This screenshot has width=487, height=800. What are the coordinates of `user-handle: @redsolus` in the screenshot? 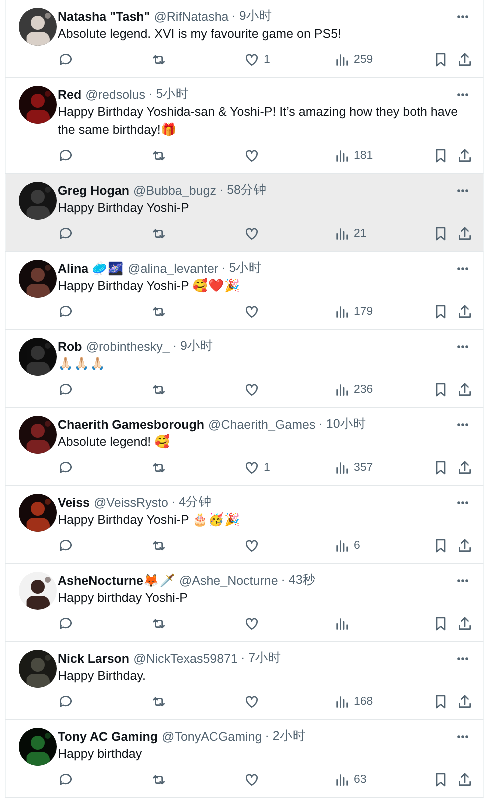 It's located at (116, 95).